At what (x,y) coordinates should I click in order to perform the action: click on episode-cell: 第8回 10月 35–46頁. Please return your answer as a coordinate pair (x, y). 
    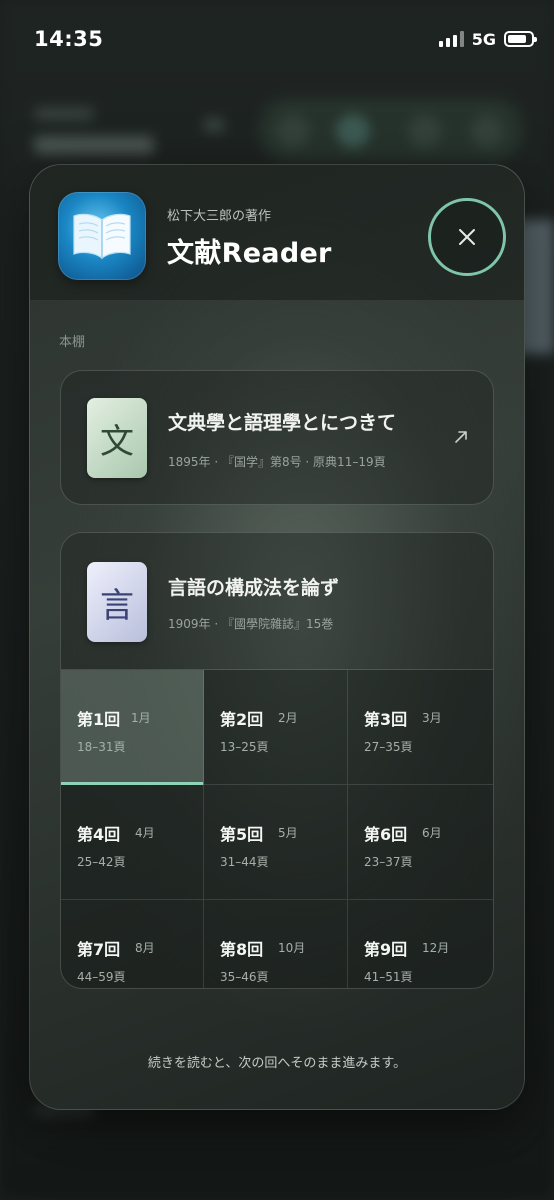
    Looking at the image, I should click on (276, 944).